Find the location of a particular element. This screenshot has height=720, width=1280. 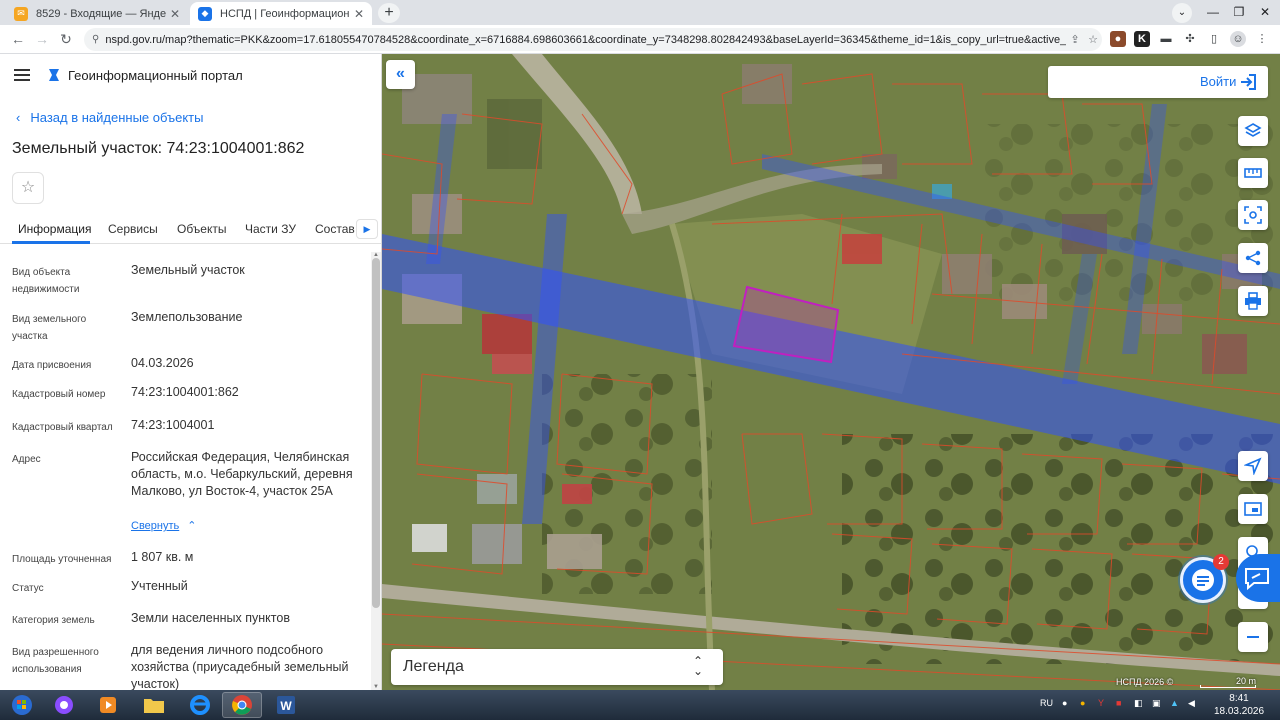

expand-collapse-icon: ⌃ ⌄ is located at coordinates (698, 666).